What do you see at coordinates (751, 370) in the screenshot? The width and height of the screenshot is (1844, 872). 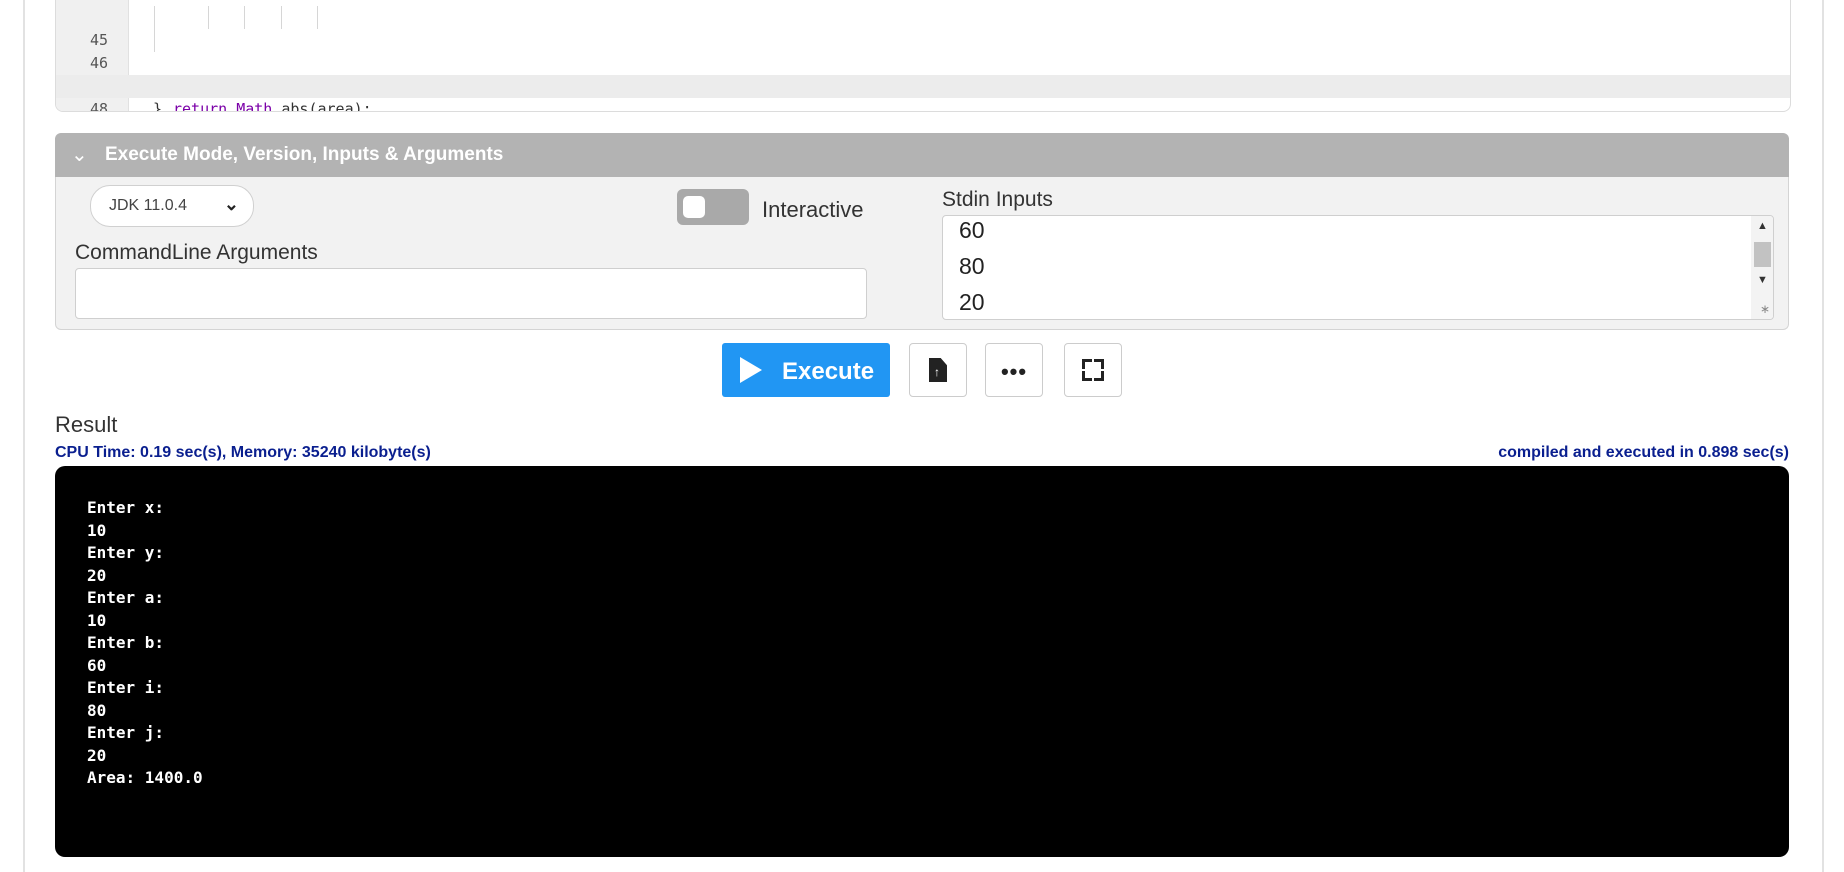 I see `play-icon` at bounding box center [751, 370].